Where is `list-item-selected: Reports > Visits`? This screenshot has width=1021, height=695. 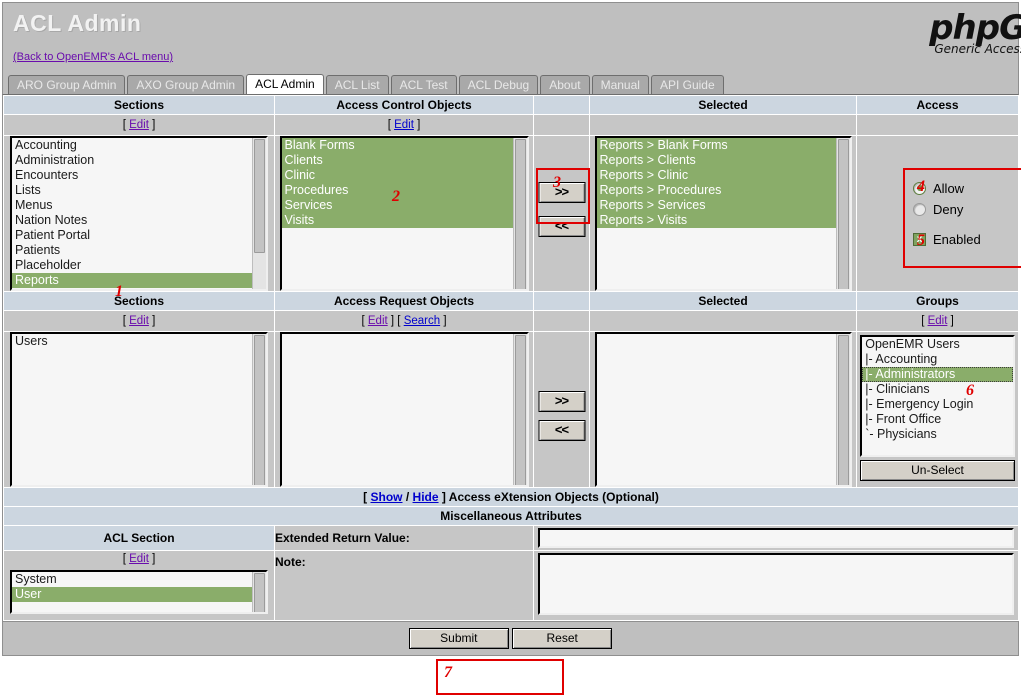
list-item-selected: Reports > Visits is located at coordinates (723, 220).